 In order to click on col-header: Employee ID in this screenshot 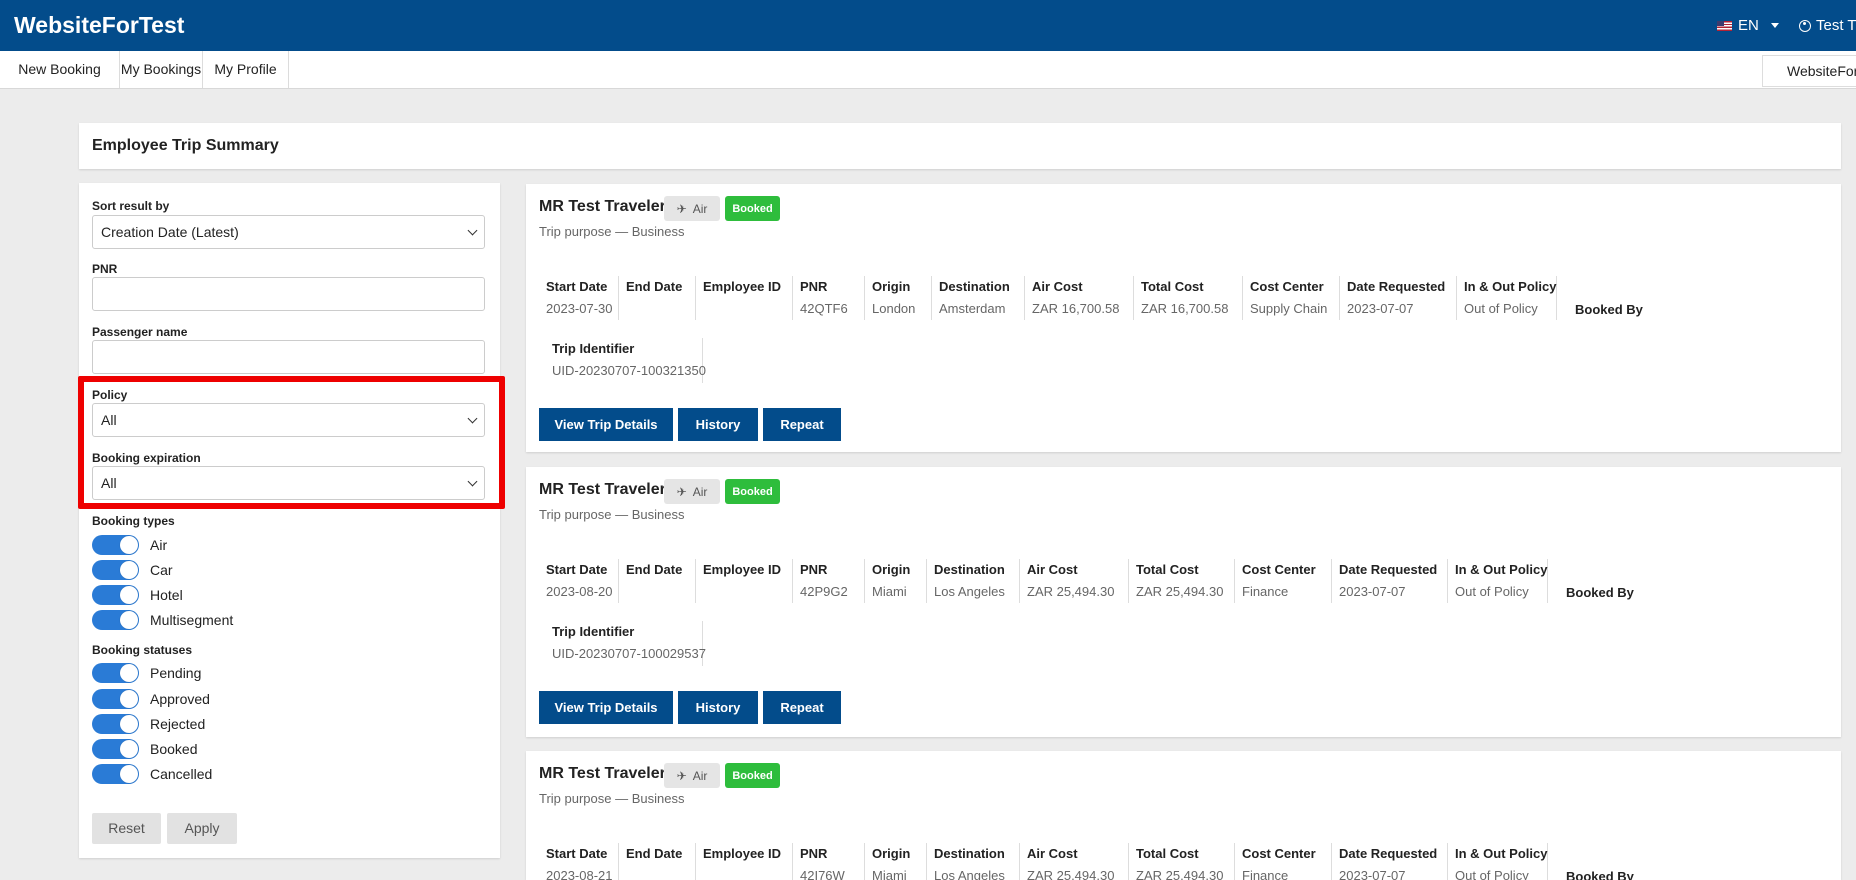, I will do `click(742, 853)`.